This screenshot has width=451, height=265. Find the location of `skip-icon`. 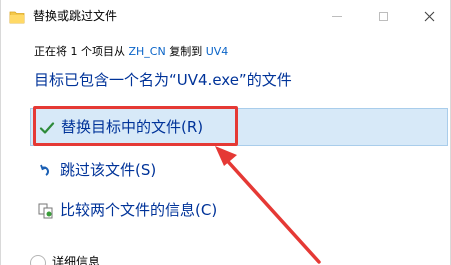

skip-icon is located at coordinates (46, 171).